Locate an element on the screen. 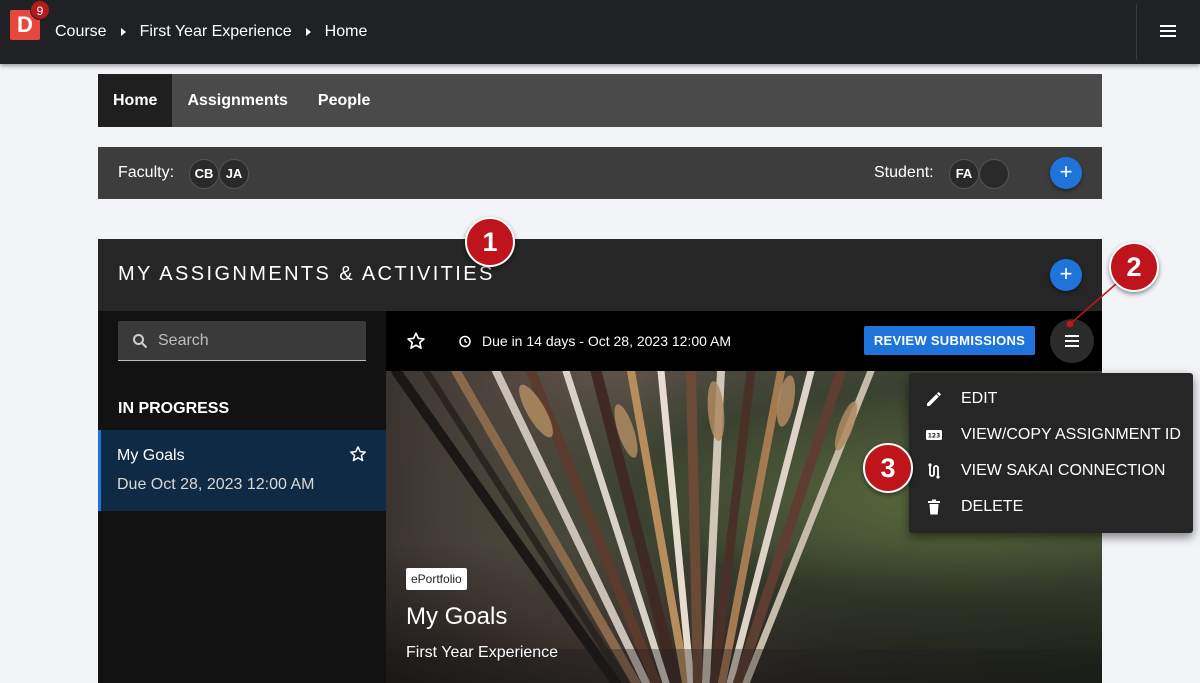 The height and width of the screenshot is (683, 1200). menu-item-label: VIEW SAKAI CONNECTION is located at coordinates (1063, 470).